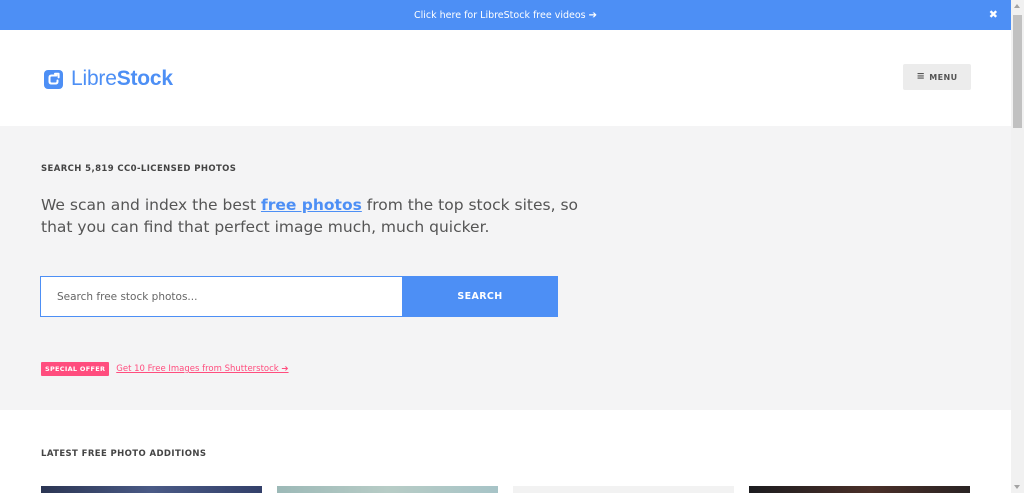 The image size is (1024, 493). What do you see at coordinates (144, 78) in the screenshot?
I see `logo-text-bold: Stock` at bounding box center [144, 78].